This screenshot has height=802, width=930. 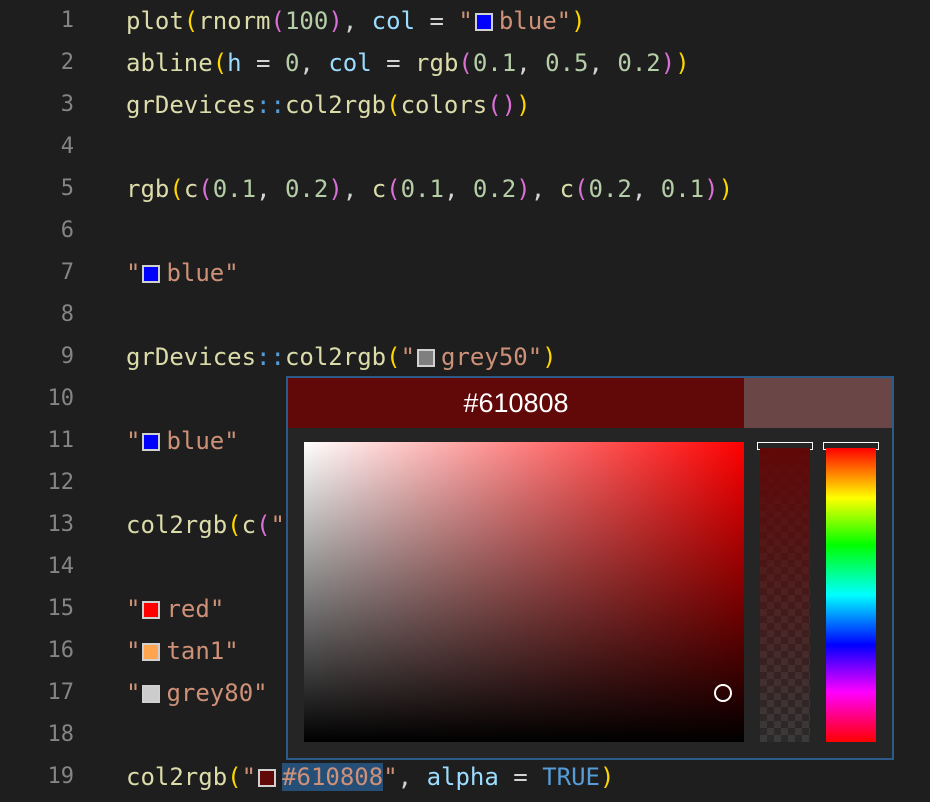 I want to click on code-line-8: 8, so click(x=465, y=315).